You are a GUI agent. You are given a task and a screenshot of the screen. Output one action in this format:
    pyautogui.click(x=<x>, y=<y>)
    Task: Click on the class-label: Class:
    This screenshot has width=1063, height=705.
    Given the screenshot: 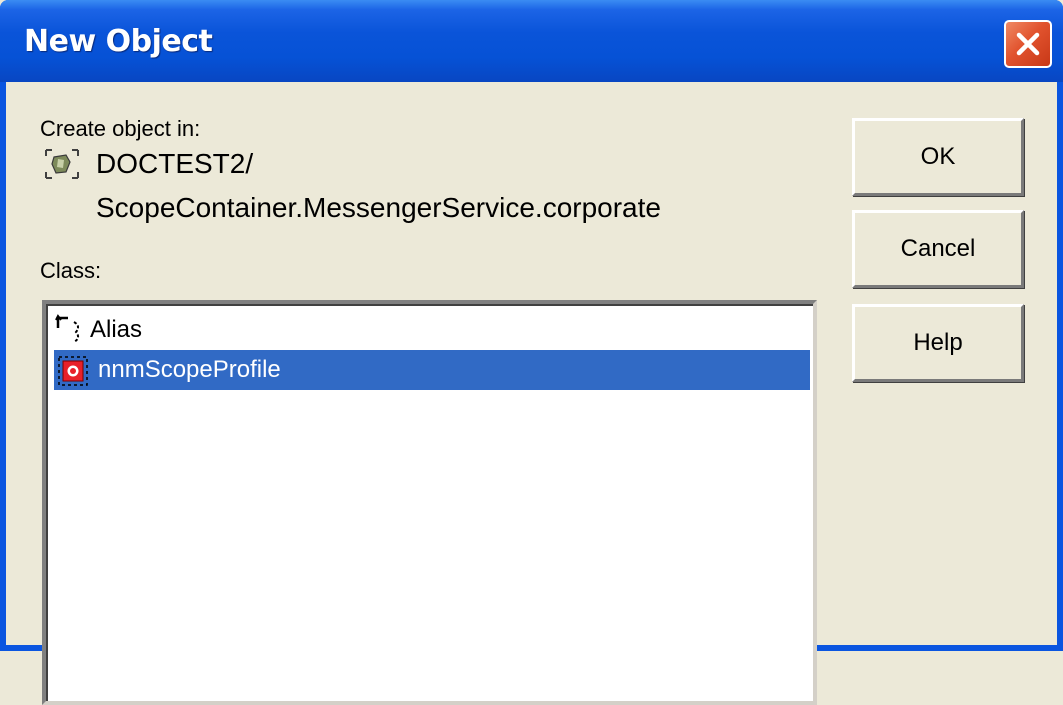 What is the action you would take?
    pyautogui.click(x=71, y=270)
    